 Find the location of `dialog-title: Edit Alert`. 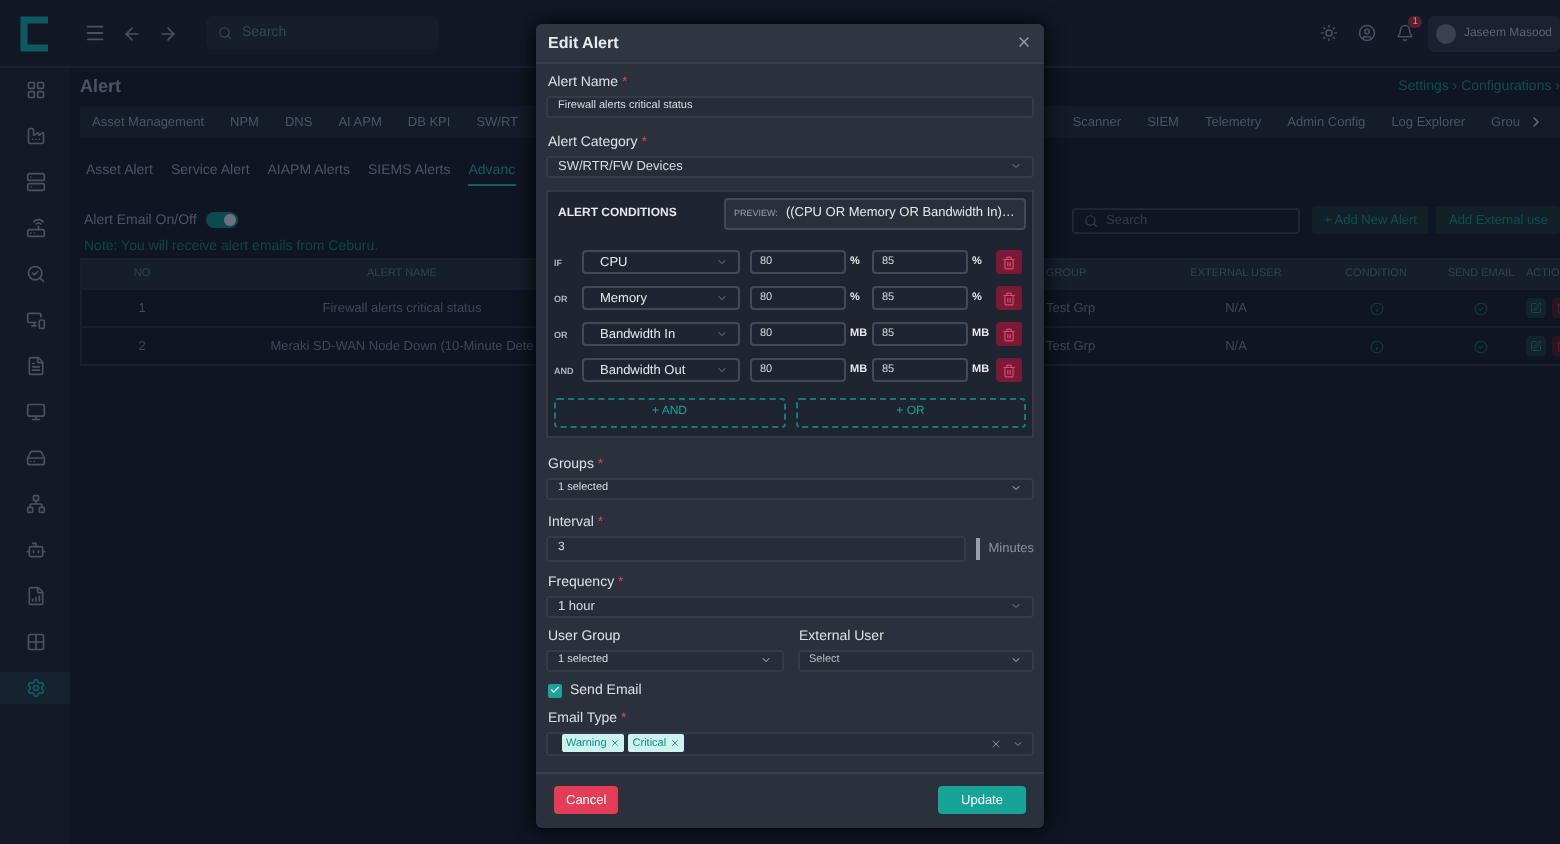

dialog-title: Edit Alert is located at coordinates (583, 42).